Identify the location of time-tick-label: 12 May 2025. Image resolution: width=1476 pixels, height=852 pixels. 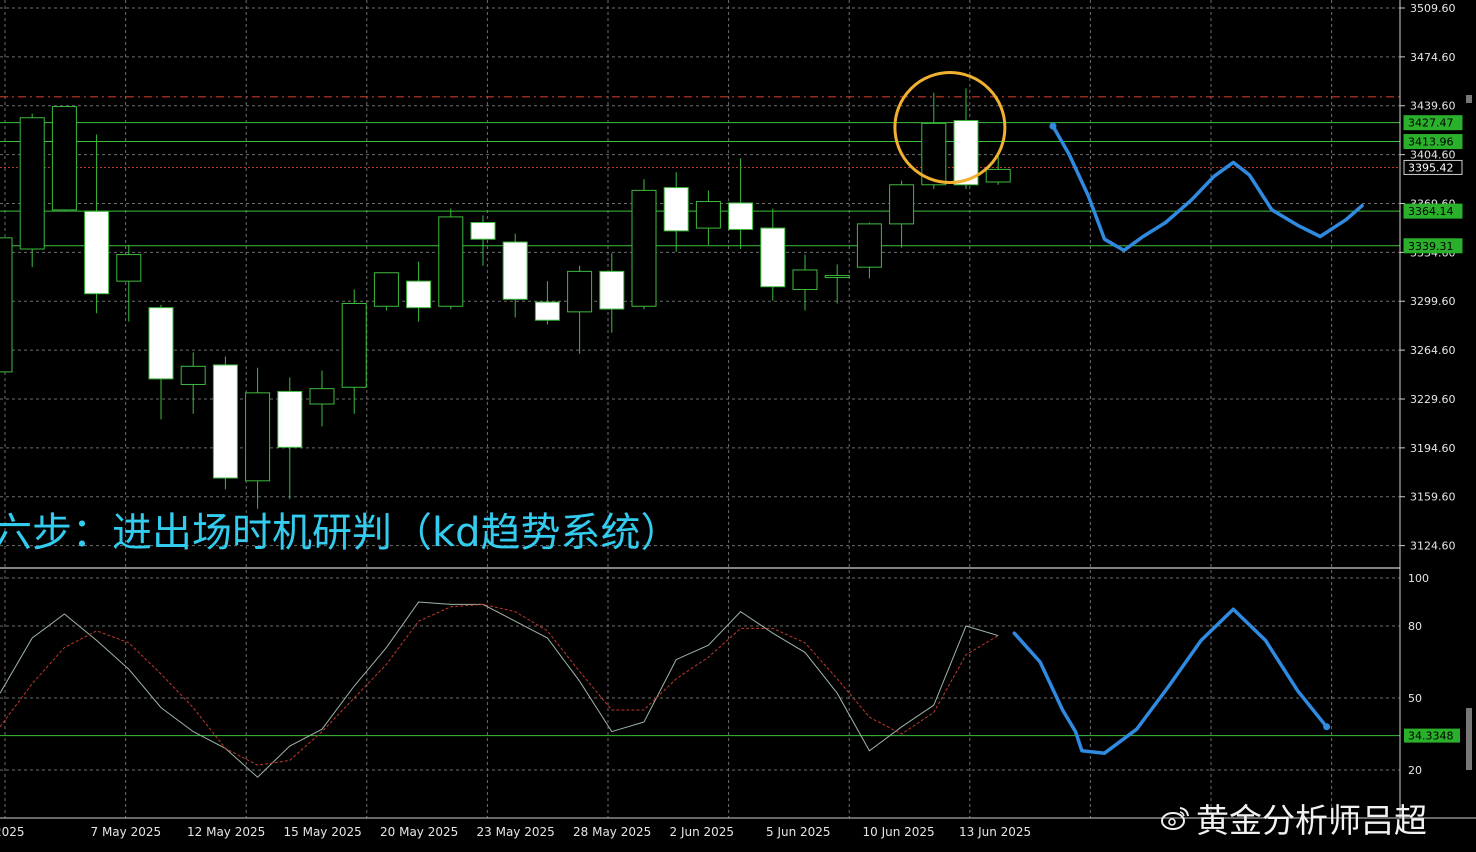
(226, 832).